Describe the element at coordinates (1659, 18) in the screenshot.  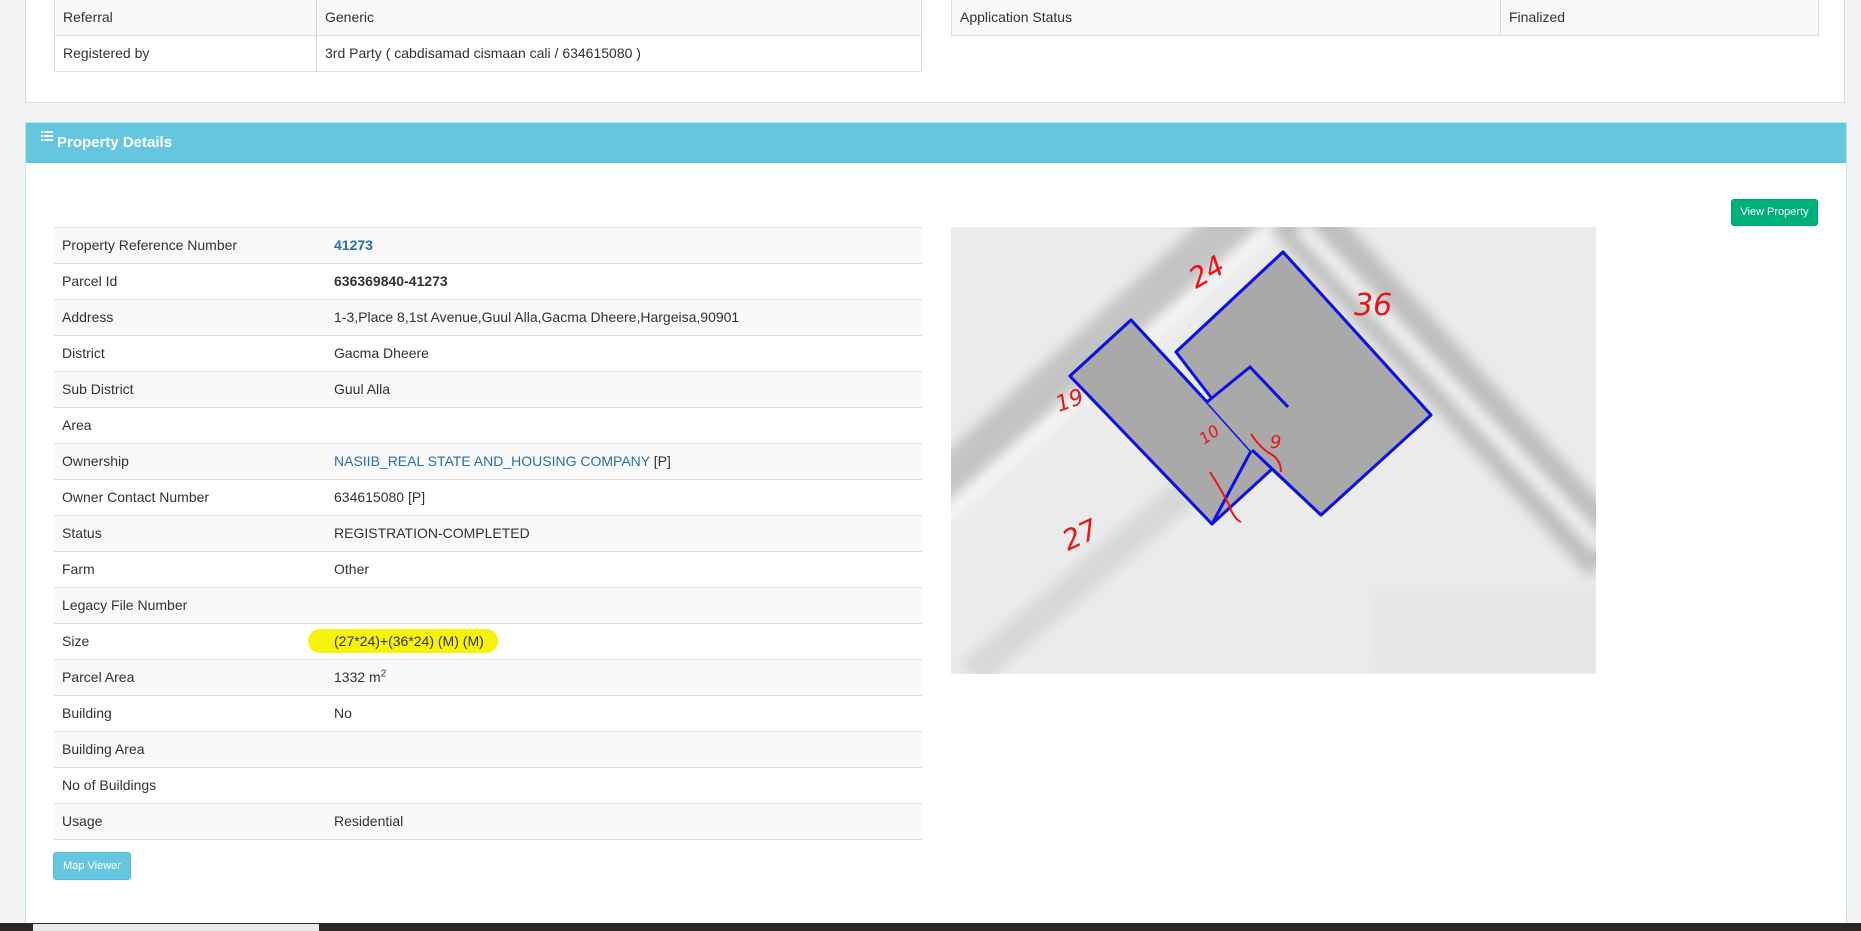
I see `row-value: Finalized` at that location.